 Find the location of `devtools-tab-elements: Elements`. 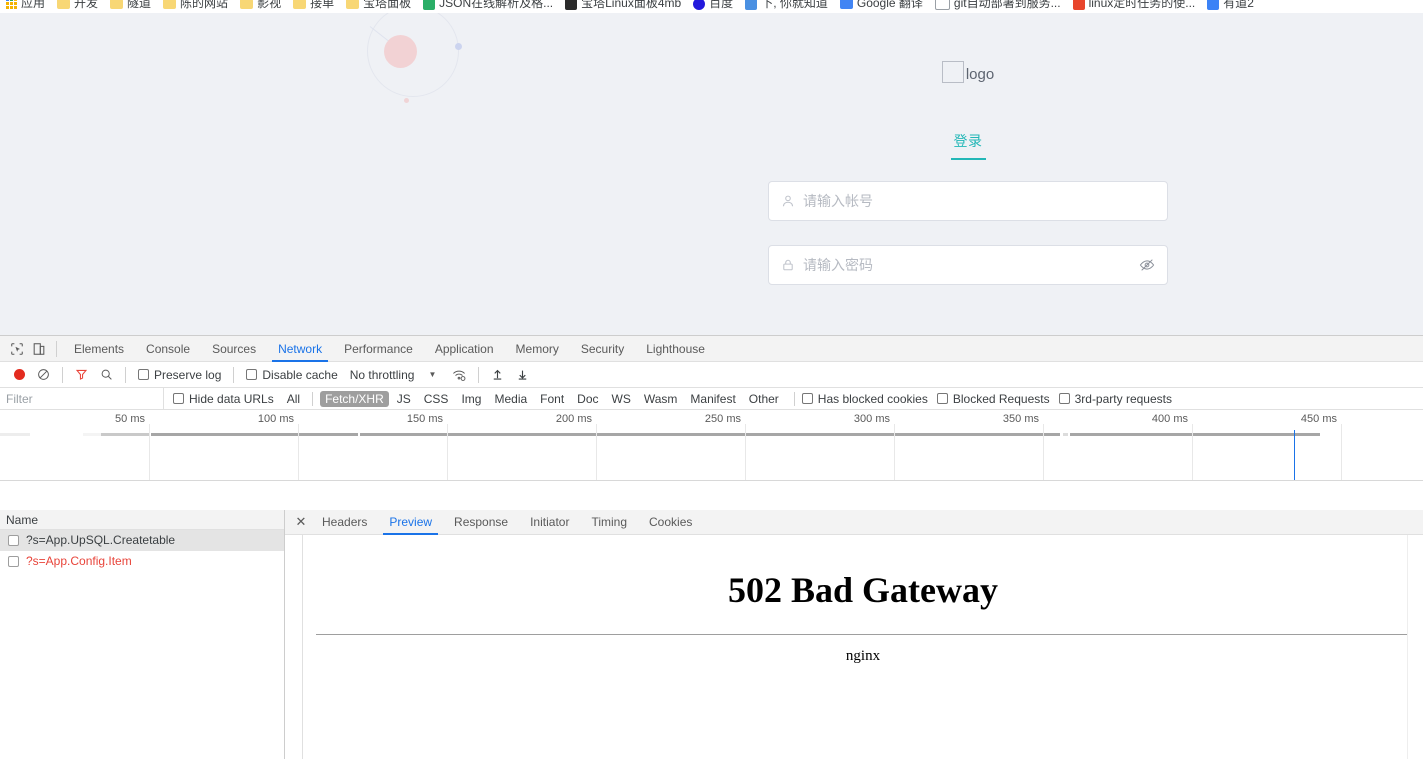

devtools-tab-elements: Elements is located at coordinates (99, 349).